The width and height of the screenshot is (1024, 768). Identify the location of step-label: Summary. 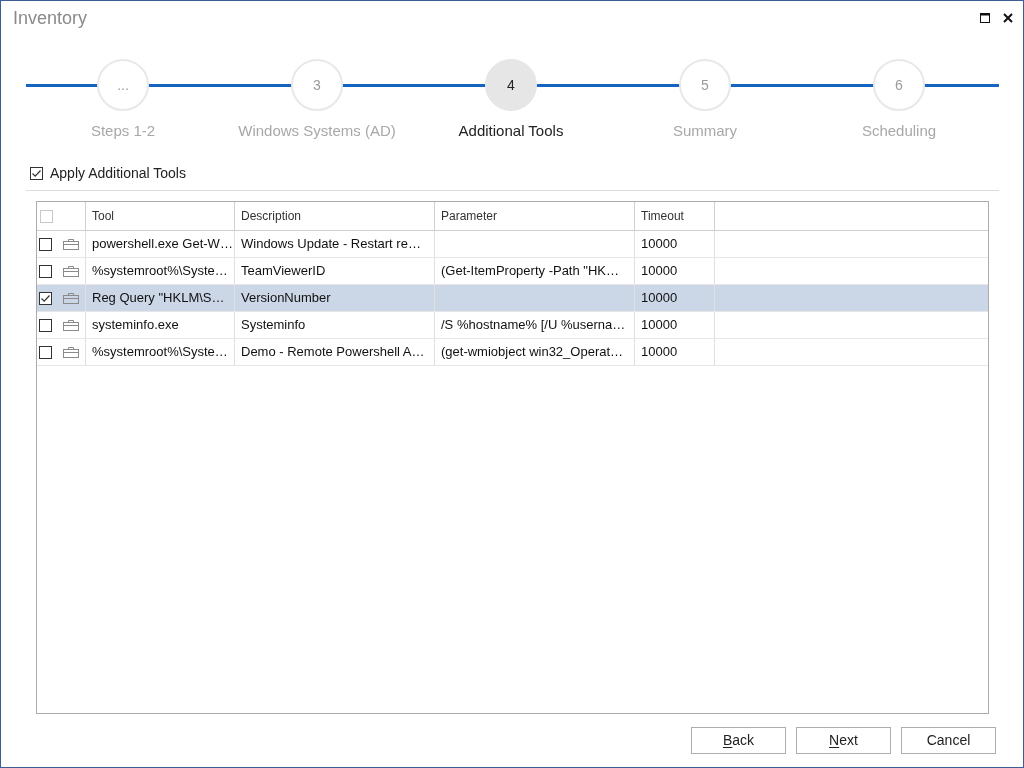
(705, 131).